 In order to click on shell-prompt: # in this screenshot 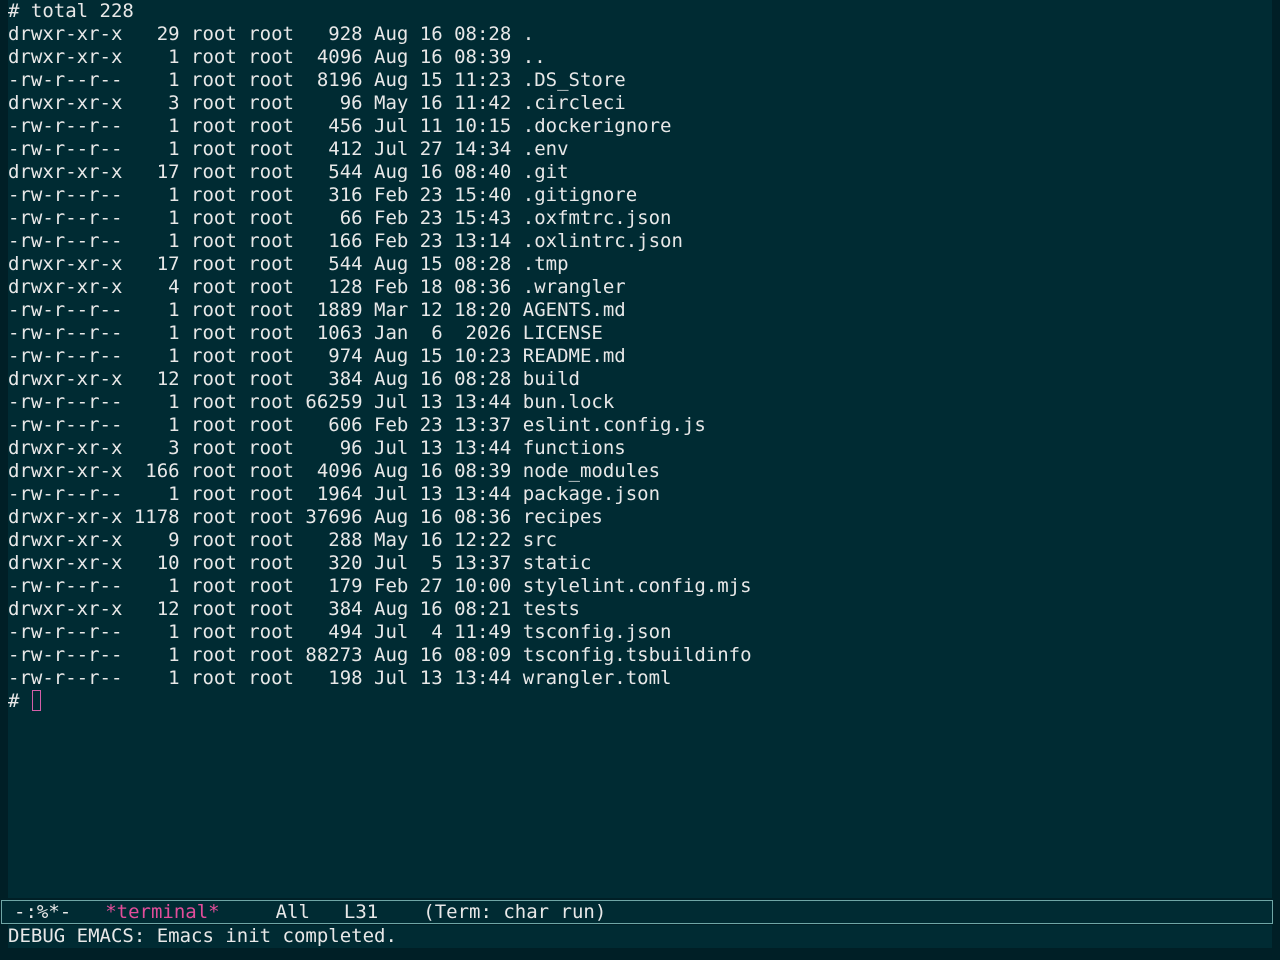, I will do `click(19, 701)`.